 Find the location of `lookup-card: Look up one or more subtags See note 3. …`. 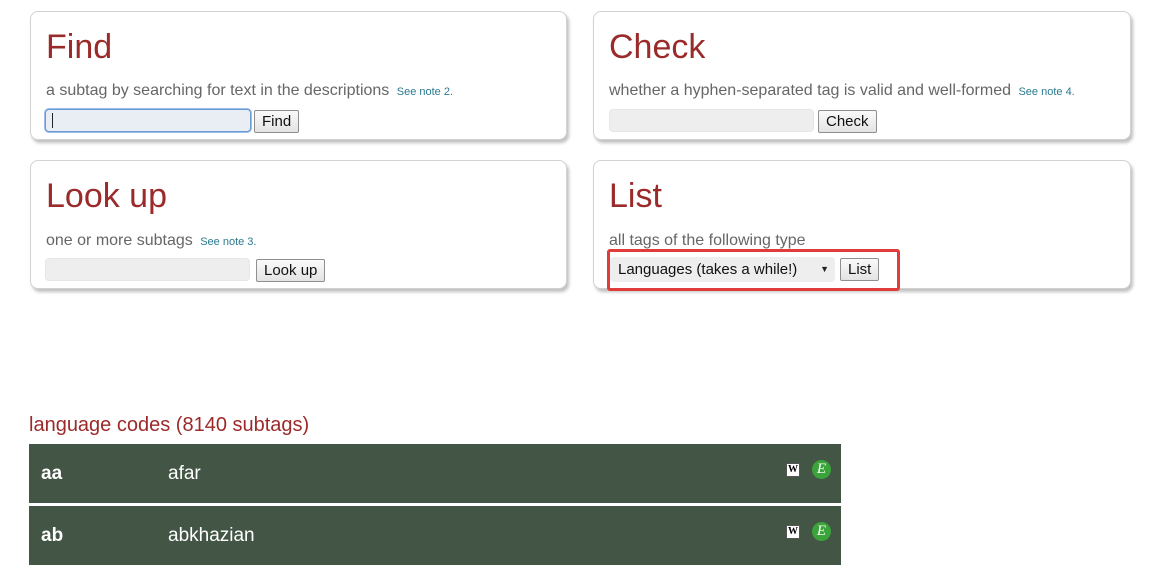

lookup-card: Look up one or more subtags See note 3. … is located at coordinates (298, 224).